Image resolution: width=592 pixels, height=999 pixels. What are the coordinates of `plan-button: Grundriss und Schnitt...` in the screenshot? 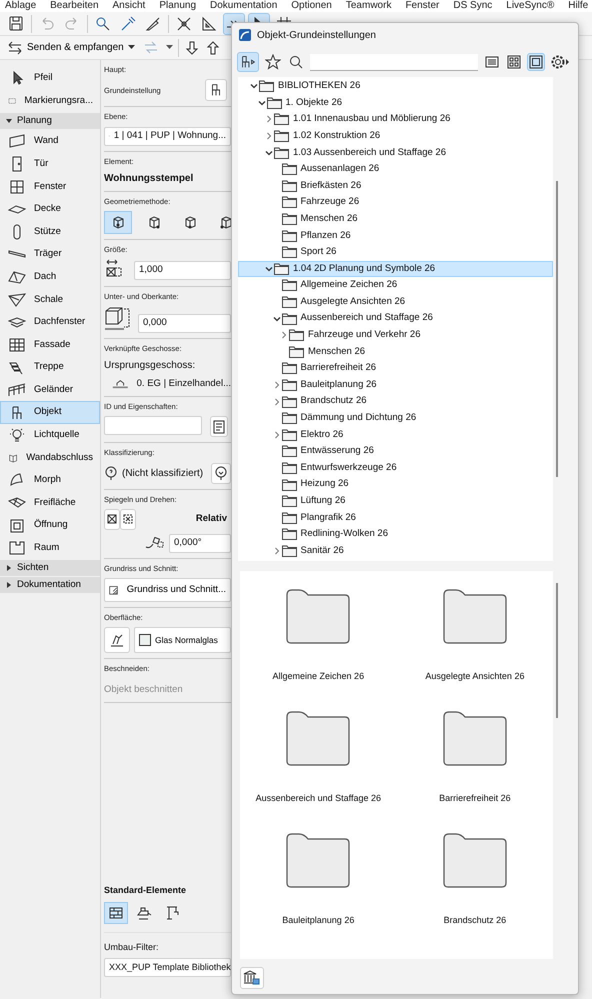 It's located at (167, 590).